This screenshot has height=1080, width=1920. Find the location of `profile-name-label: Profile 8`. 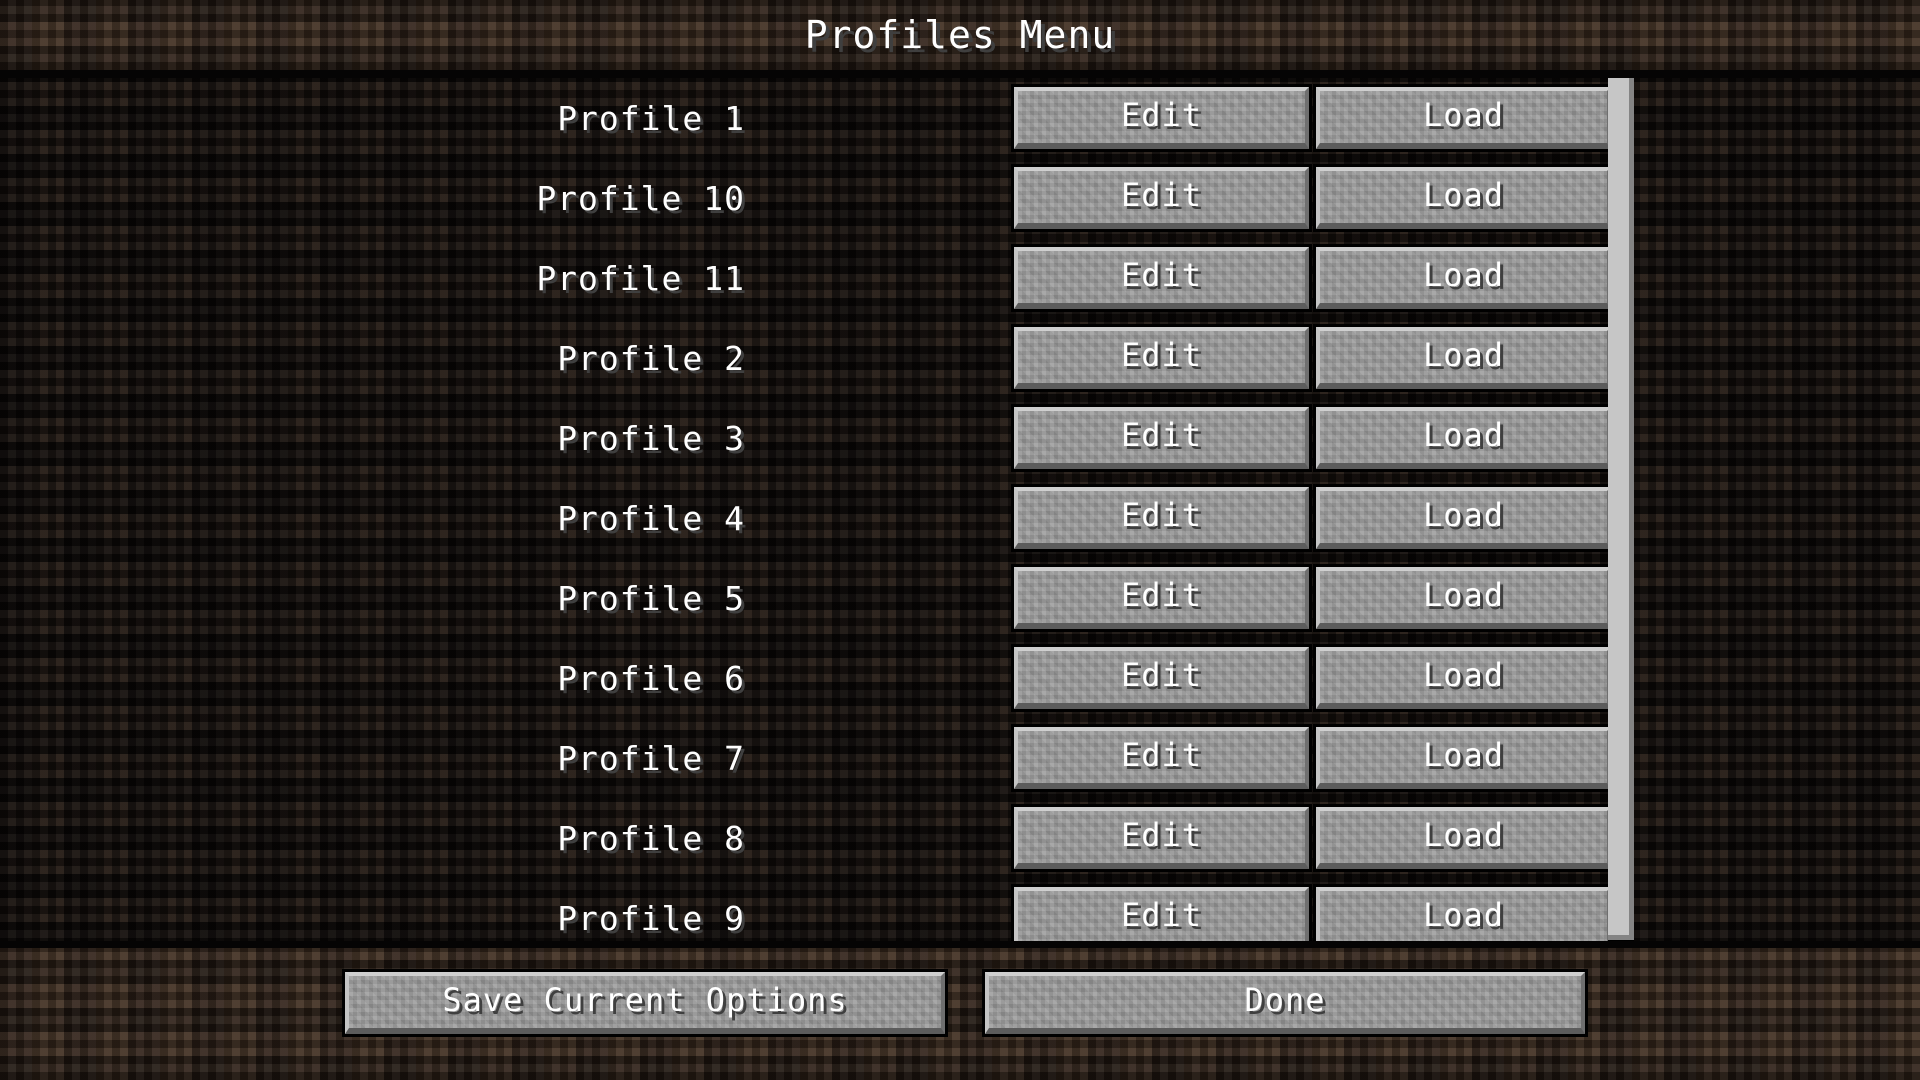

profile-name-label: Profile 8 is located at coordinates (651, 838).